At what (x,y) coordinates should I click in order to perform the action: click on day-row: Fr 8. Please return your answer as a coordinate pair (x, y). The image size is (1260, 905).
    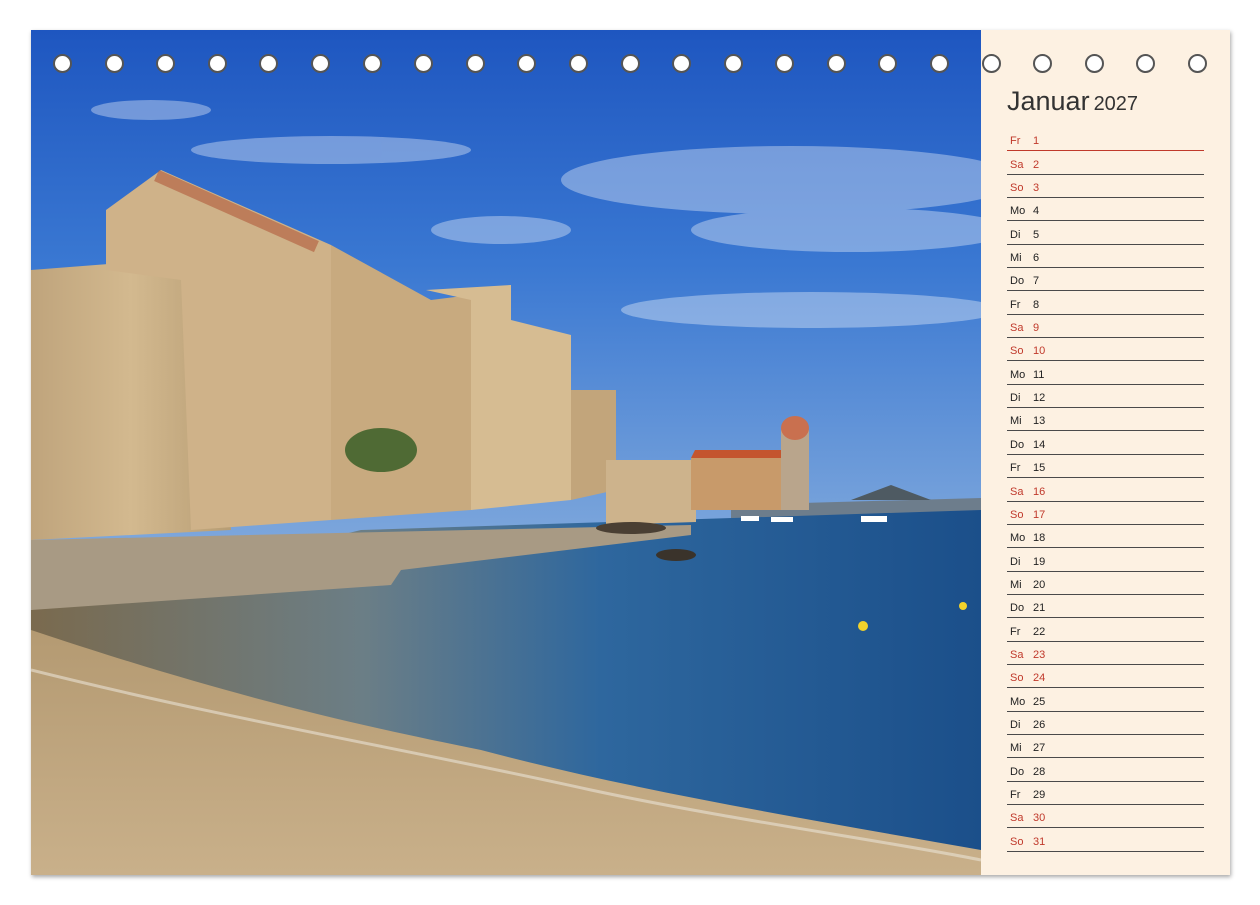
    Looking at the image, I should click on (1105, 303).